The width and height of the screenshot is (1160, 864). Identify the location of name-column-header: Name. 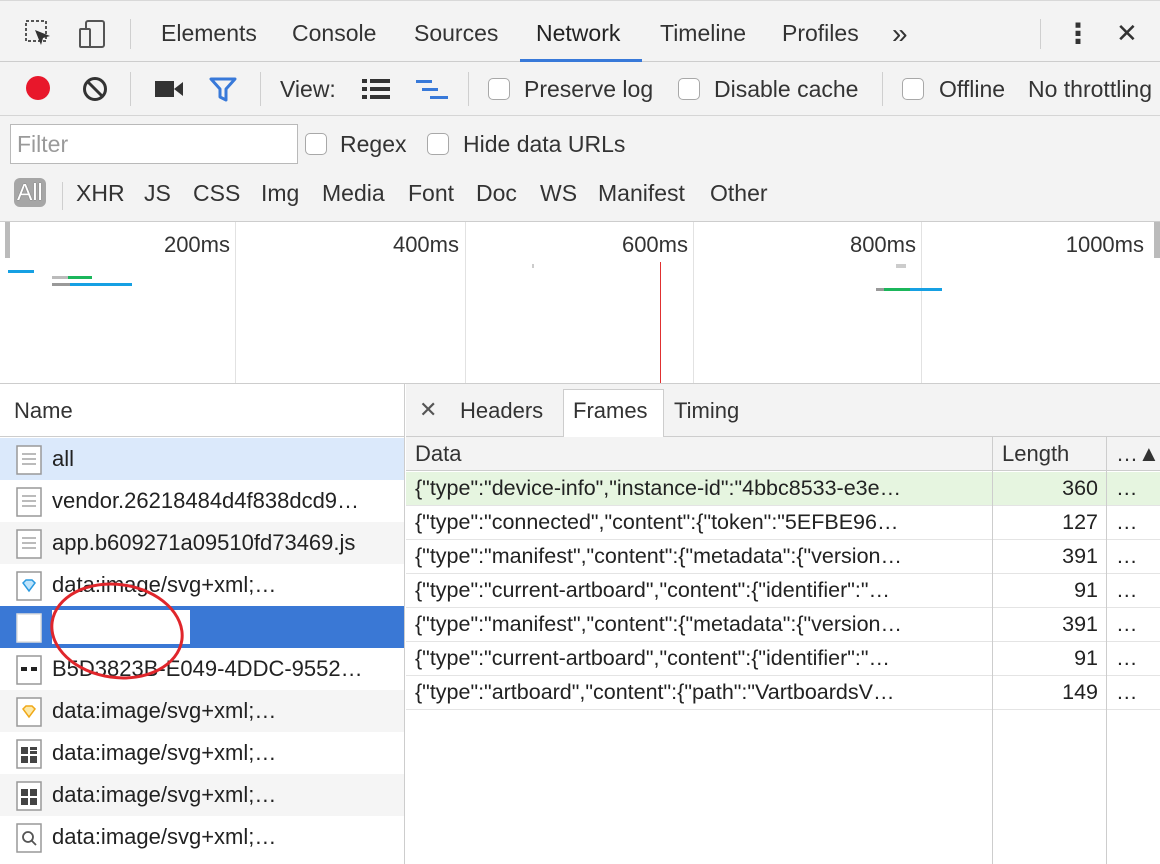
(202, 410).